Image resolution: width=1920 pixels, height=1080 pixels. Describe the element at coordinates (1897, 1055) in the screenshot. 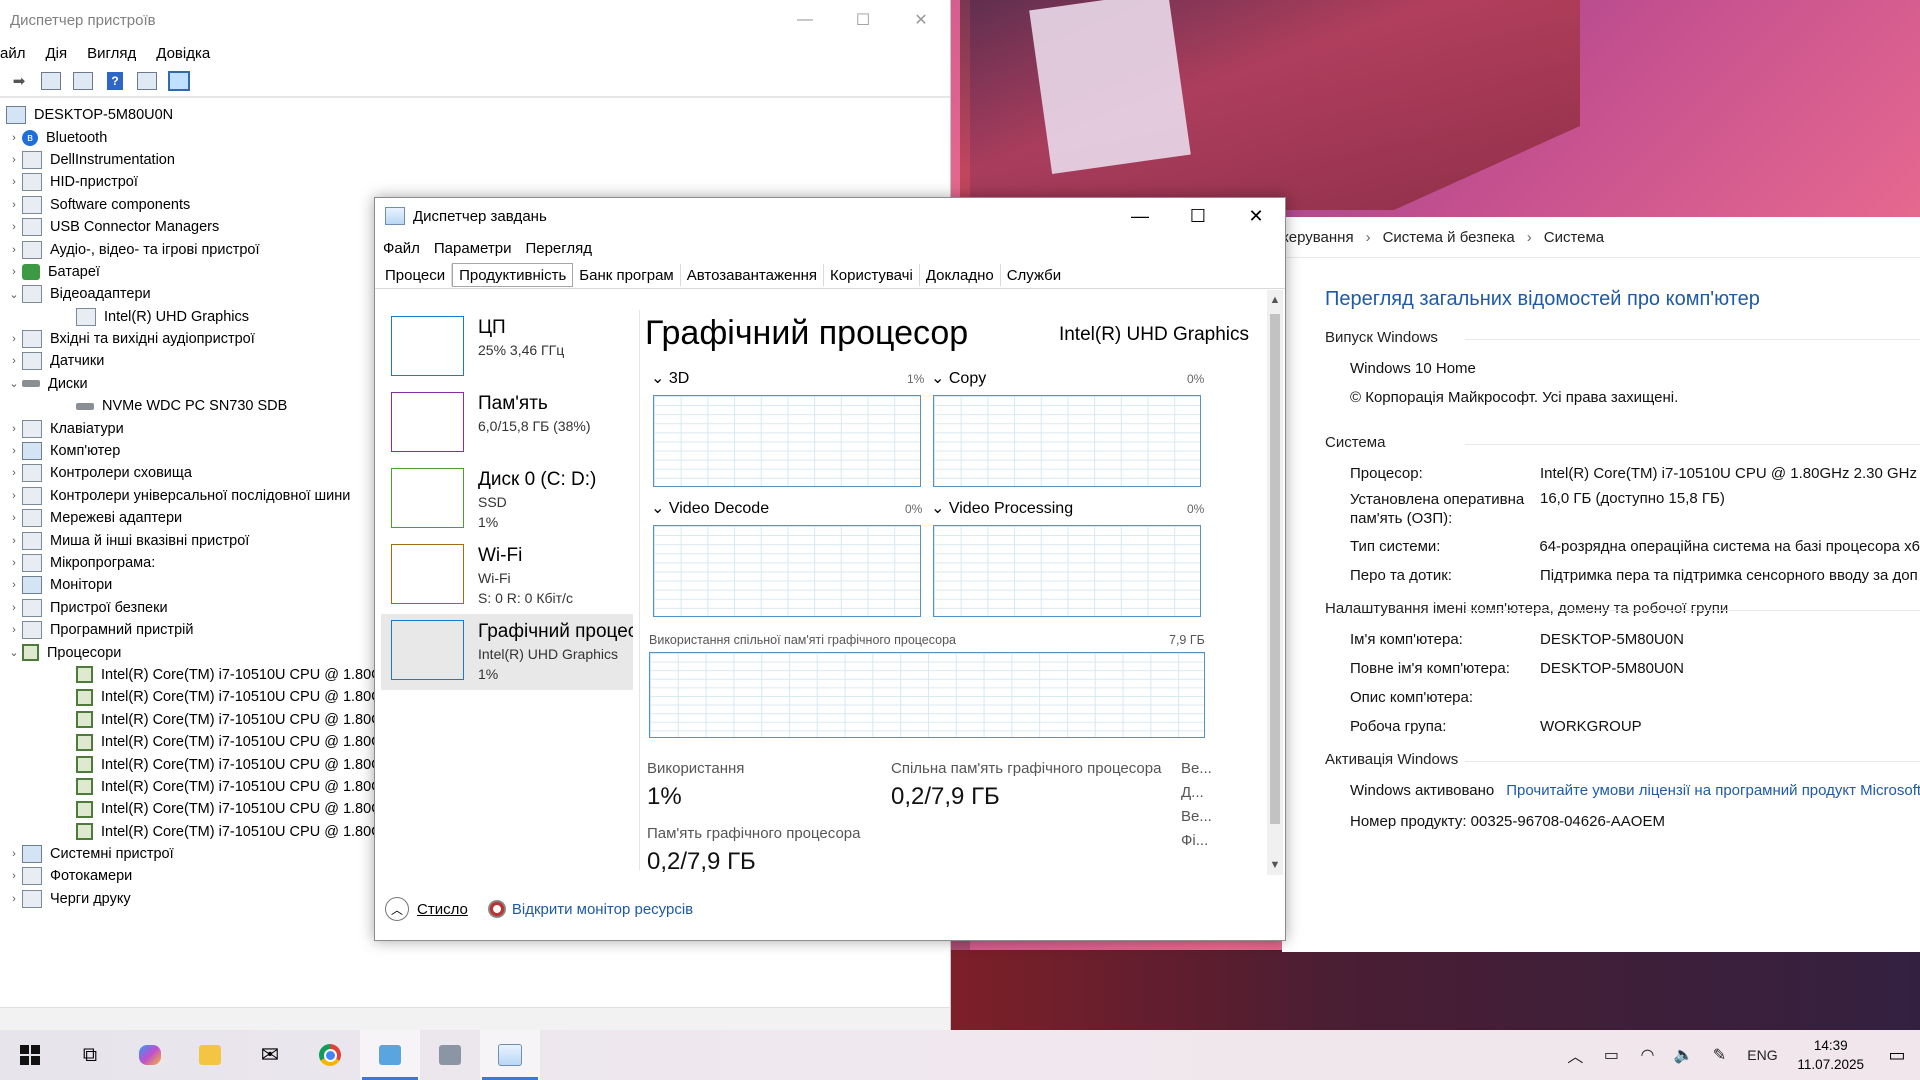

I see `notification-icon: ▭` at that location.